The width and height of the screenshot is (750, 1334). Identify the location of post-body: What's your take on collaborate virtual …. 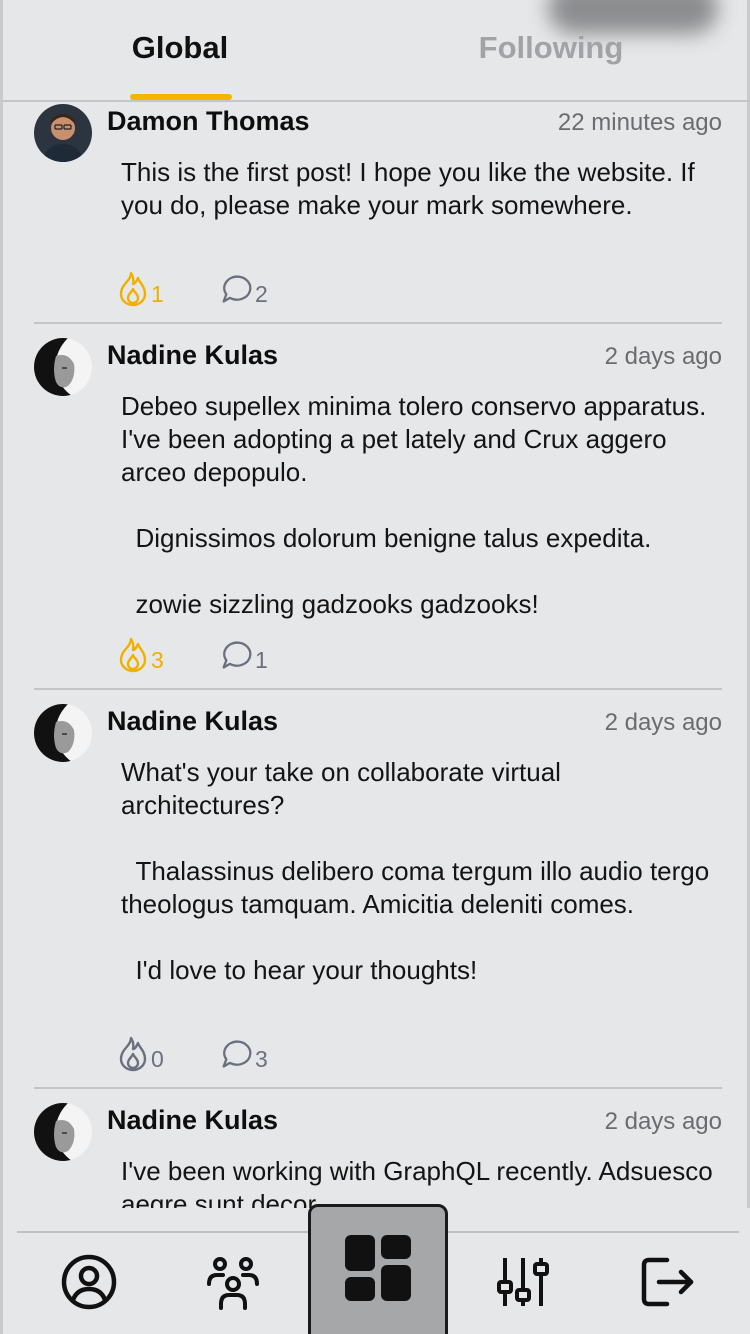
(421, 871).